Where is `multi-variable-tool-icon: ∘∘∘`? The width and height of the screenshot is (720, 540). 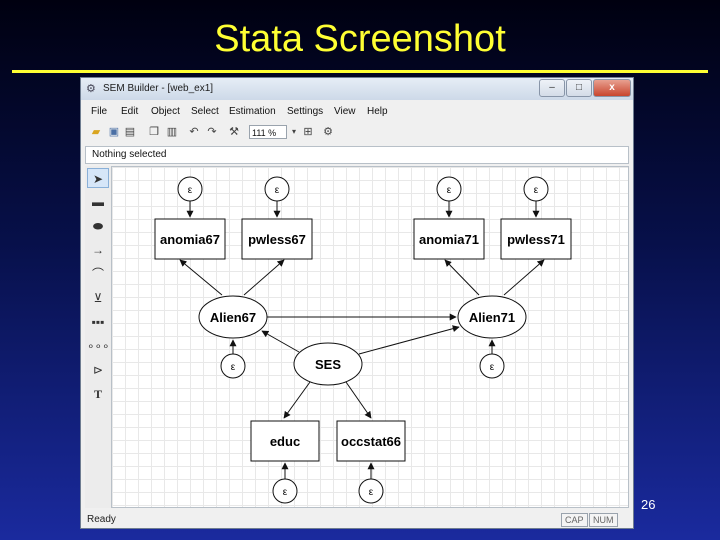
multi-variable-tool-icon: ∘∘∘ is located at coordinates (98, 346).